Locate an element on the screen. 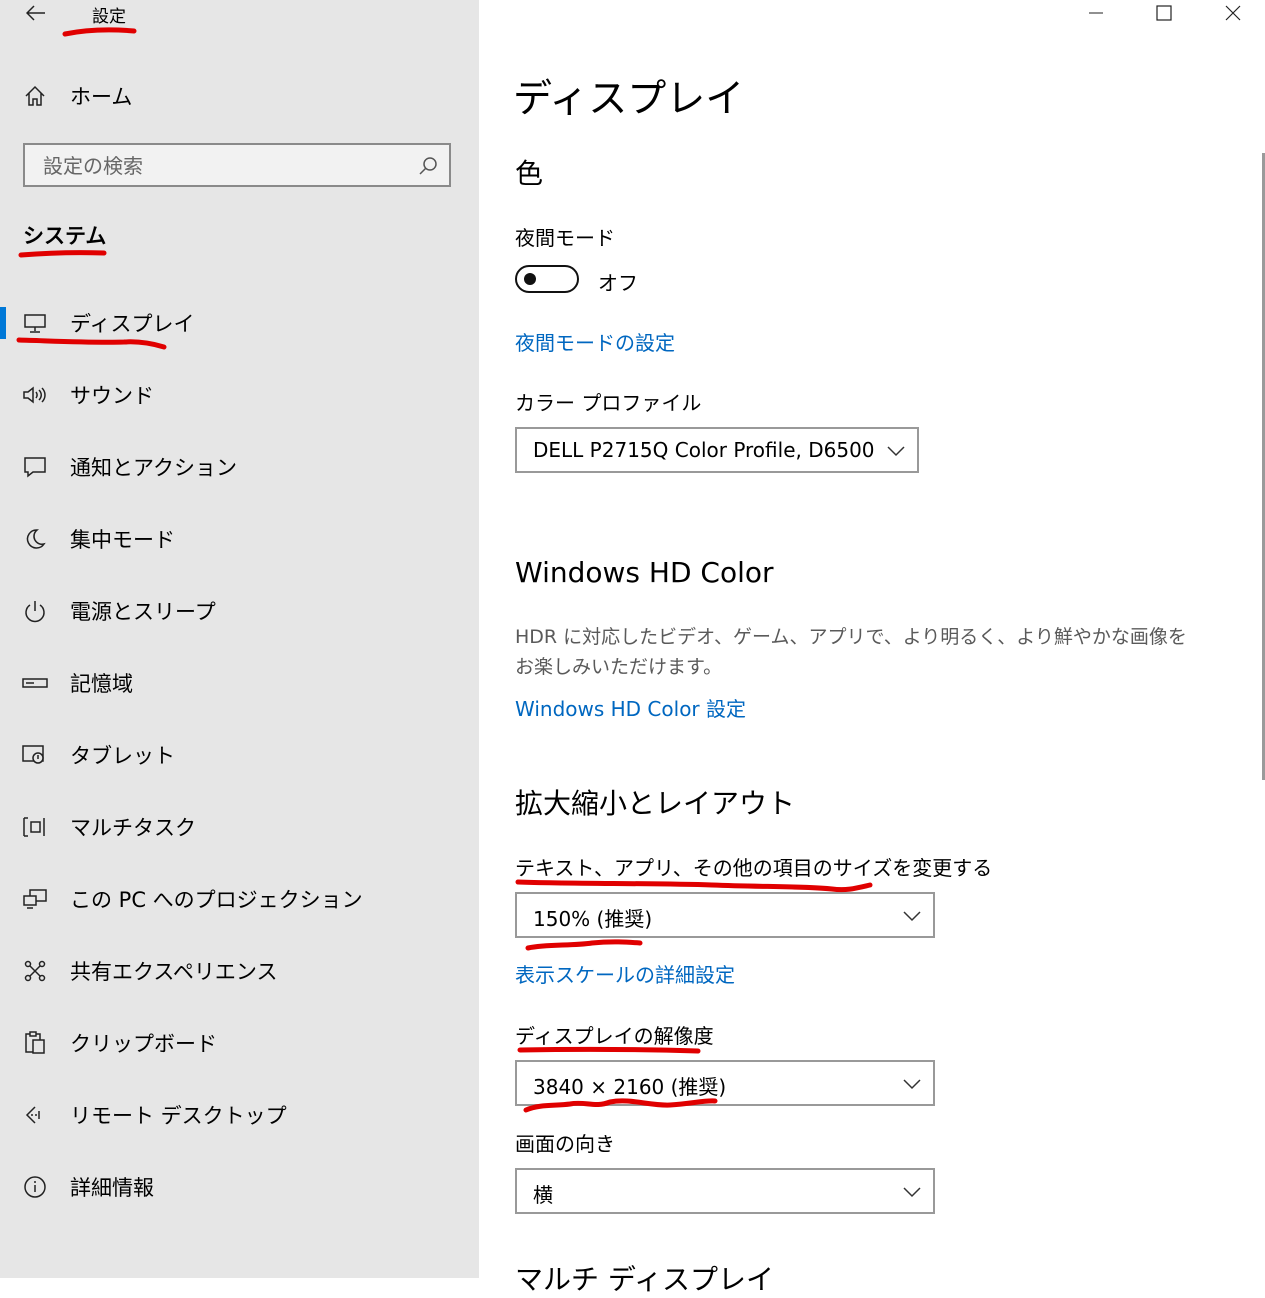  sidebar-item-multitasking: マルチタスク is located at coordinates (239, 827).